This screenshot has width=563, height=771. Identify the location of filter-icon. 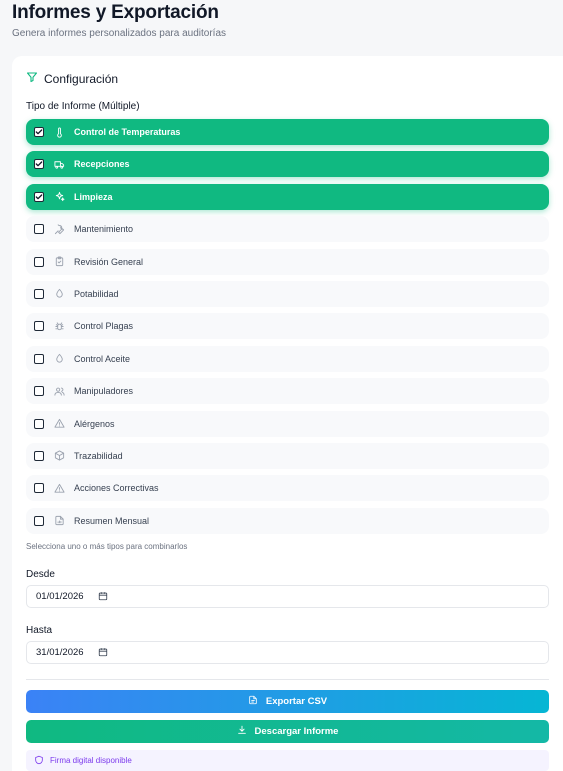
(32, 79).